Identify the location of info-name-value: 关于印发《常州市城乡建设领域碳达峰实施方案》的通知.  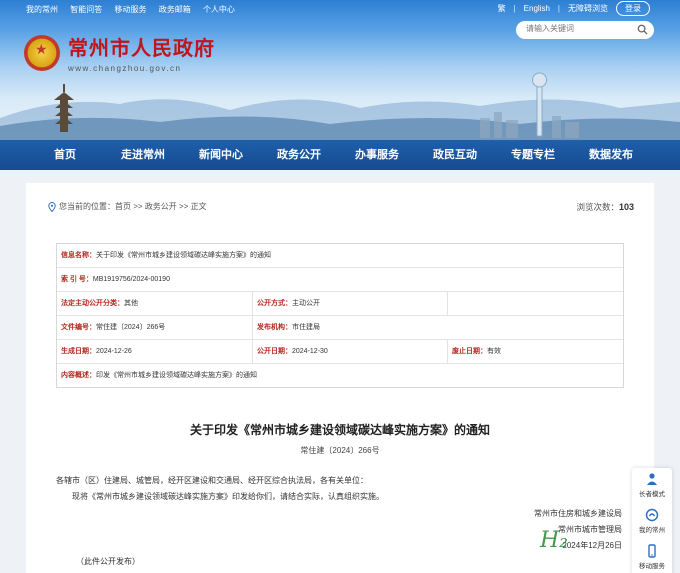
(183, 255).